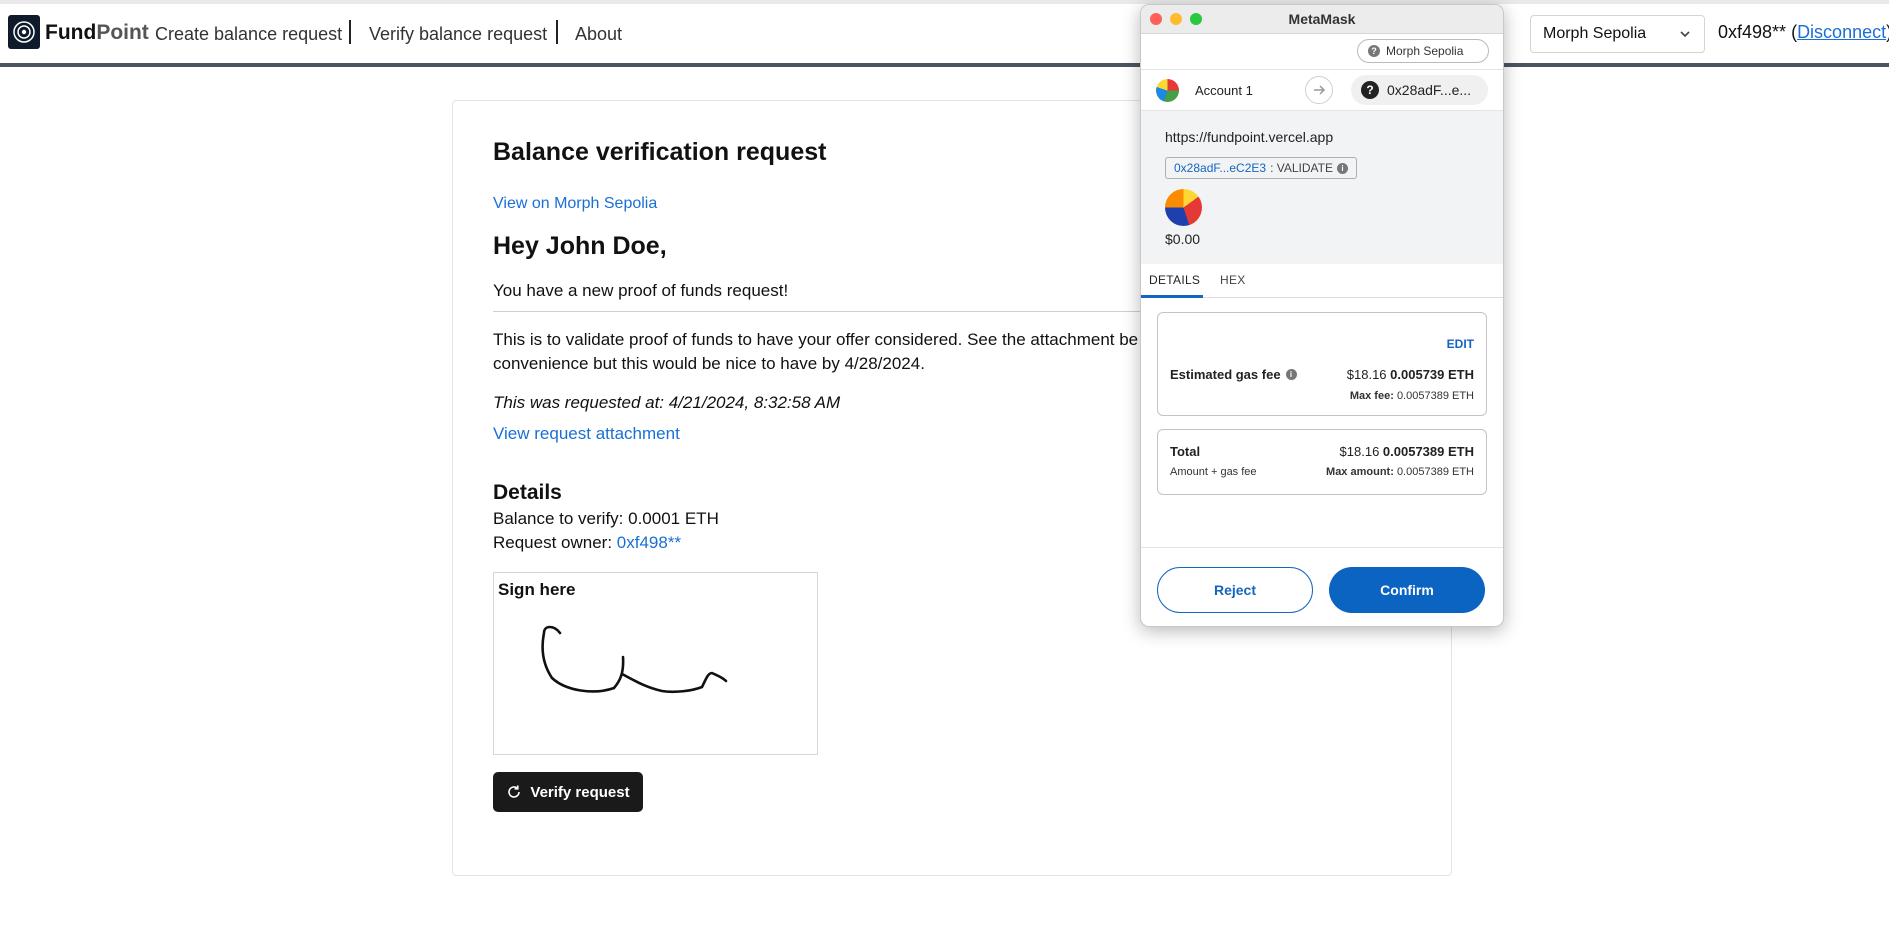 This screenshot has height=952, width=1889. What do you see at coordinates (1359, 451) in the screenshot?
I see `total-usd: $18.16` at bounding box center [1359, 451].